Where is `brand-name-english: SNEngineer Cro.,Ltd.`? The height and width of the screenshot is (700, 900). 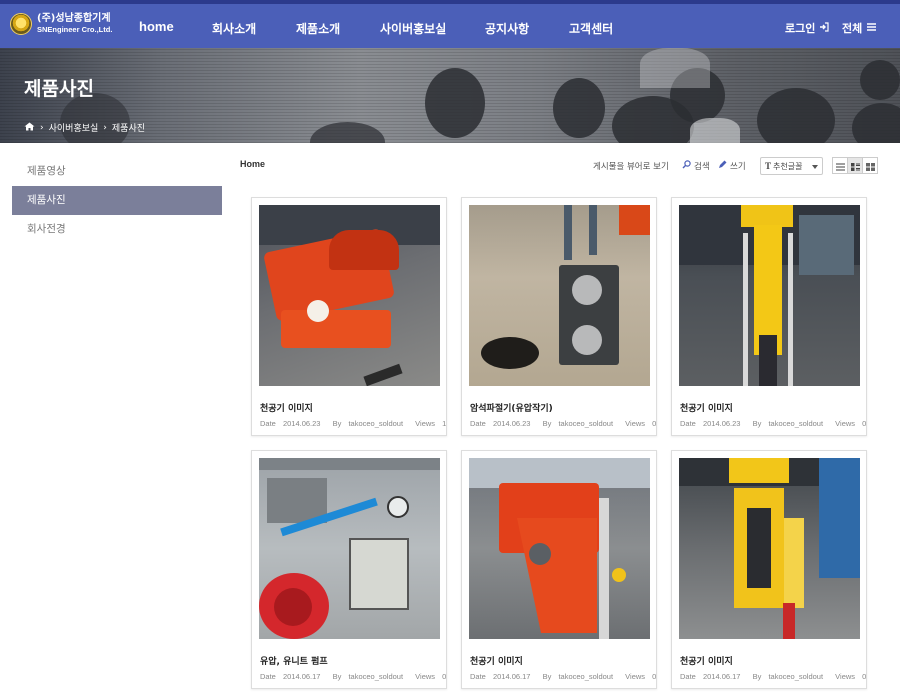
brand-name-english: SNEngineer Cro.,Ltd. is located at coordinates (75, 29).